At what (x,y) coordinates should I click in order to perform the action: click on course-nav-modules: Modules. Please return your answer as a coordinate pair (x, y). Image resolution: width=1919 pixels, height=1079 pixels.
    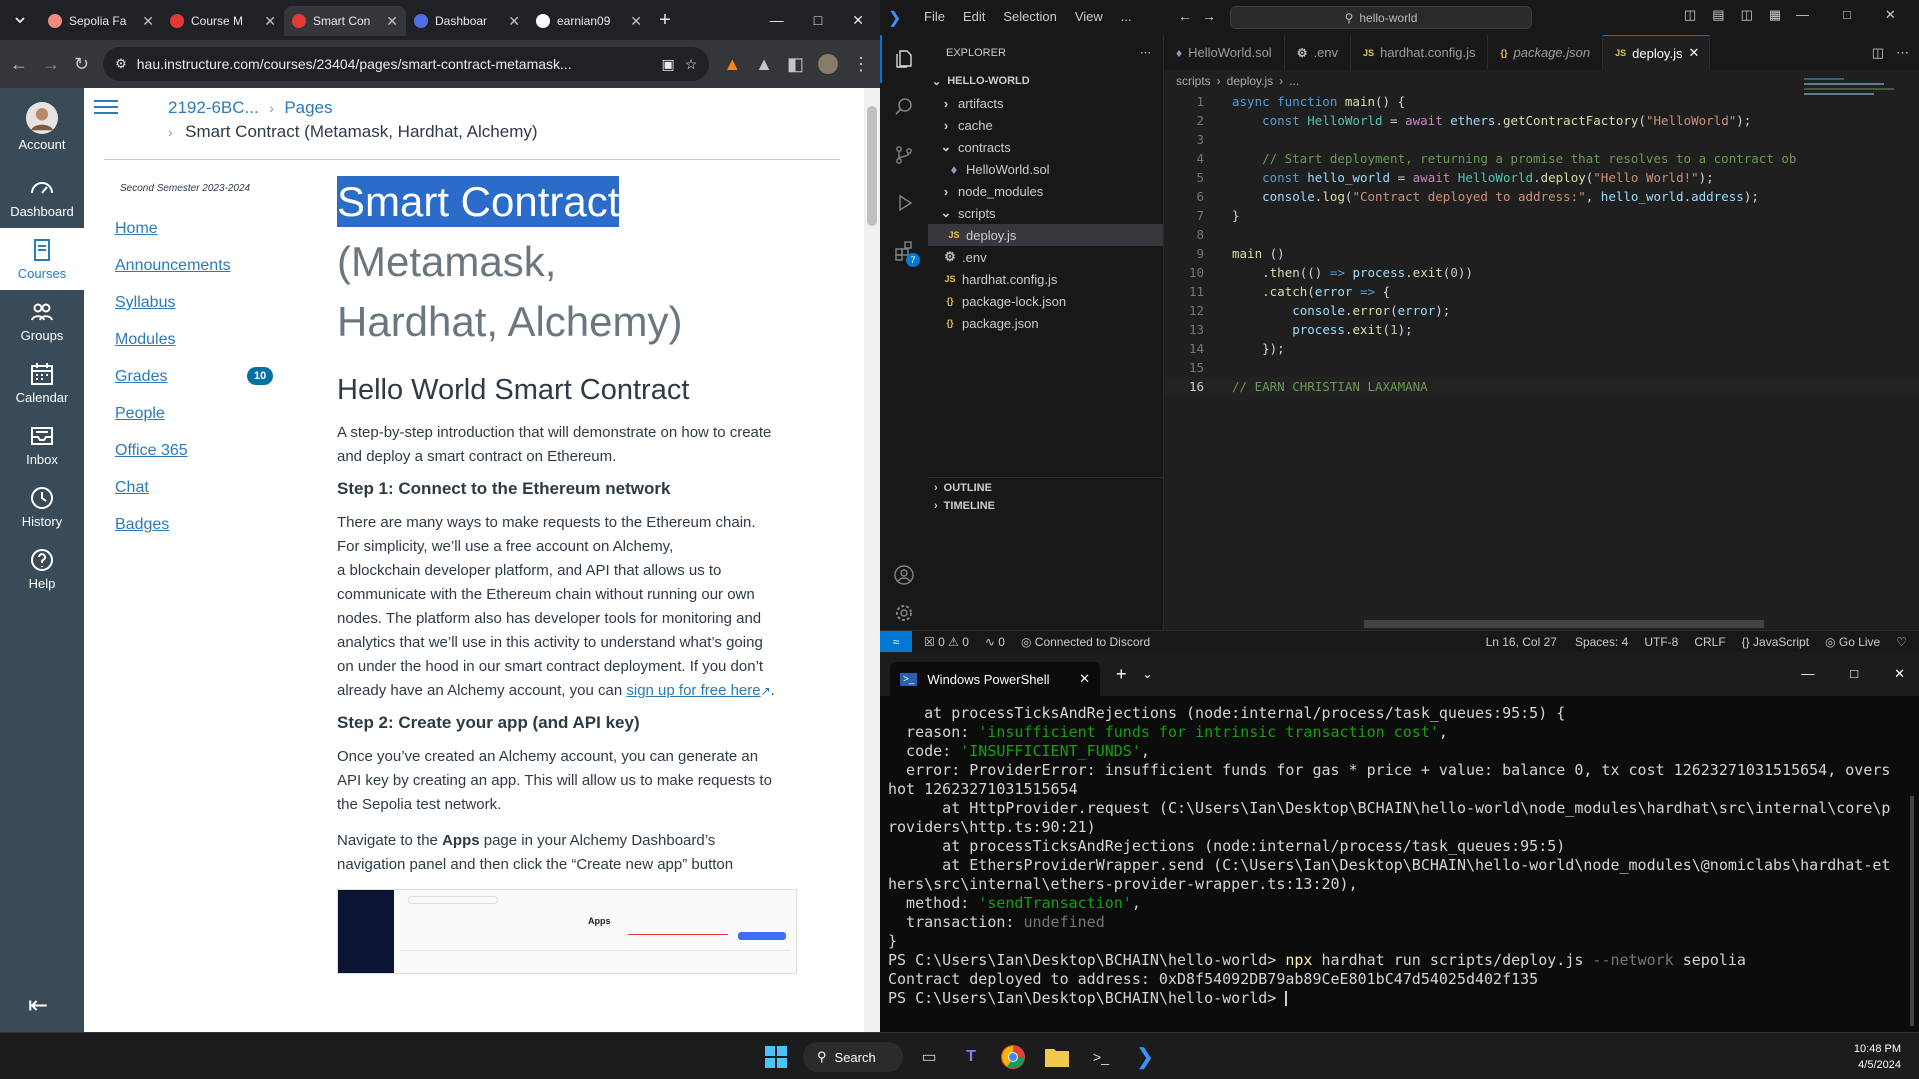
    Looking at the image, I should click on (185, 349).